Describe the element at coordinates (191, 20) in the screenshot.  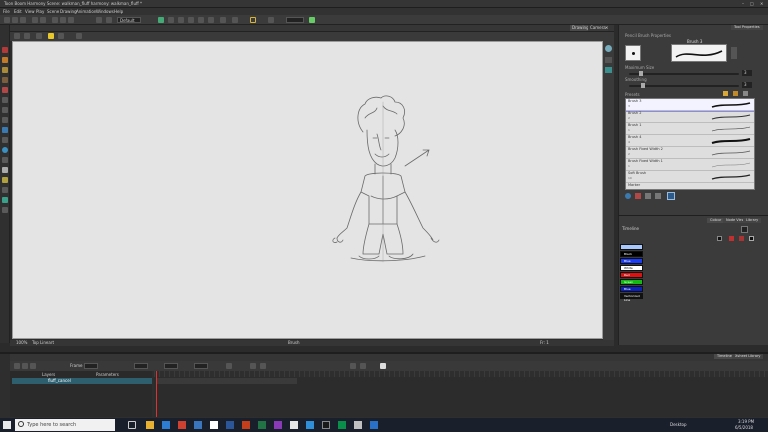
I see `peg-icon` at that location.